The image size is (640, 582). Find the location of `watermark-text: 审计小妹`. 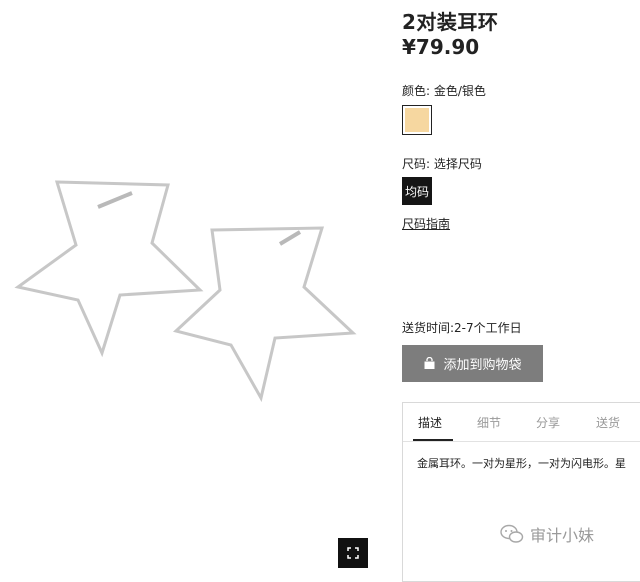

watermark-text: 审计小妹 is located at coordinates (562, 535).